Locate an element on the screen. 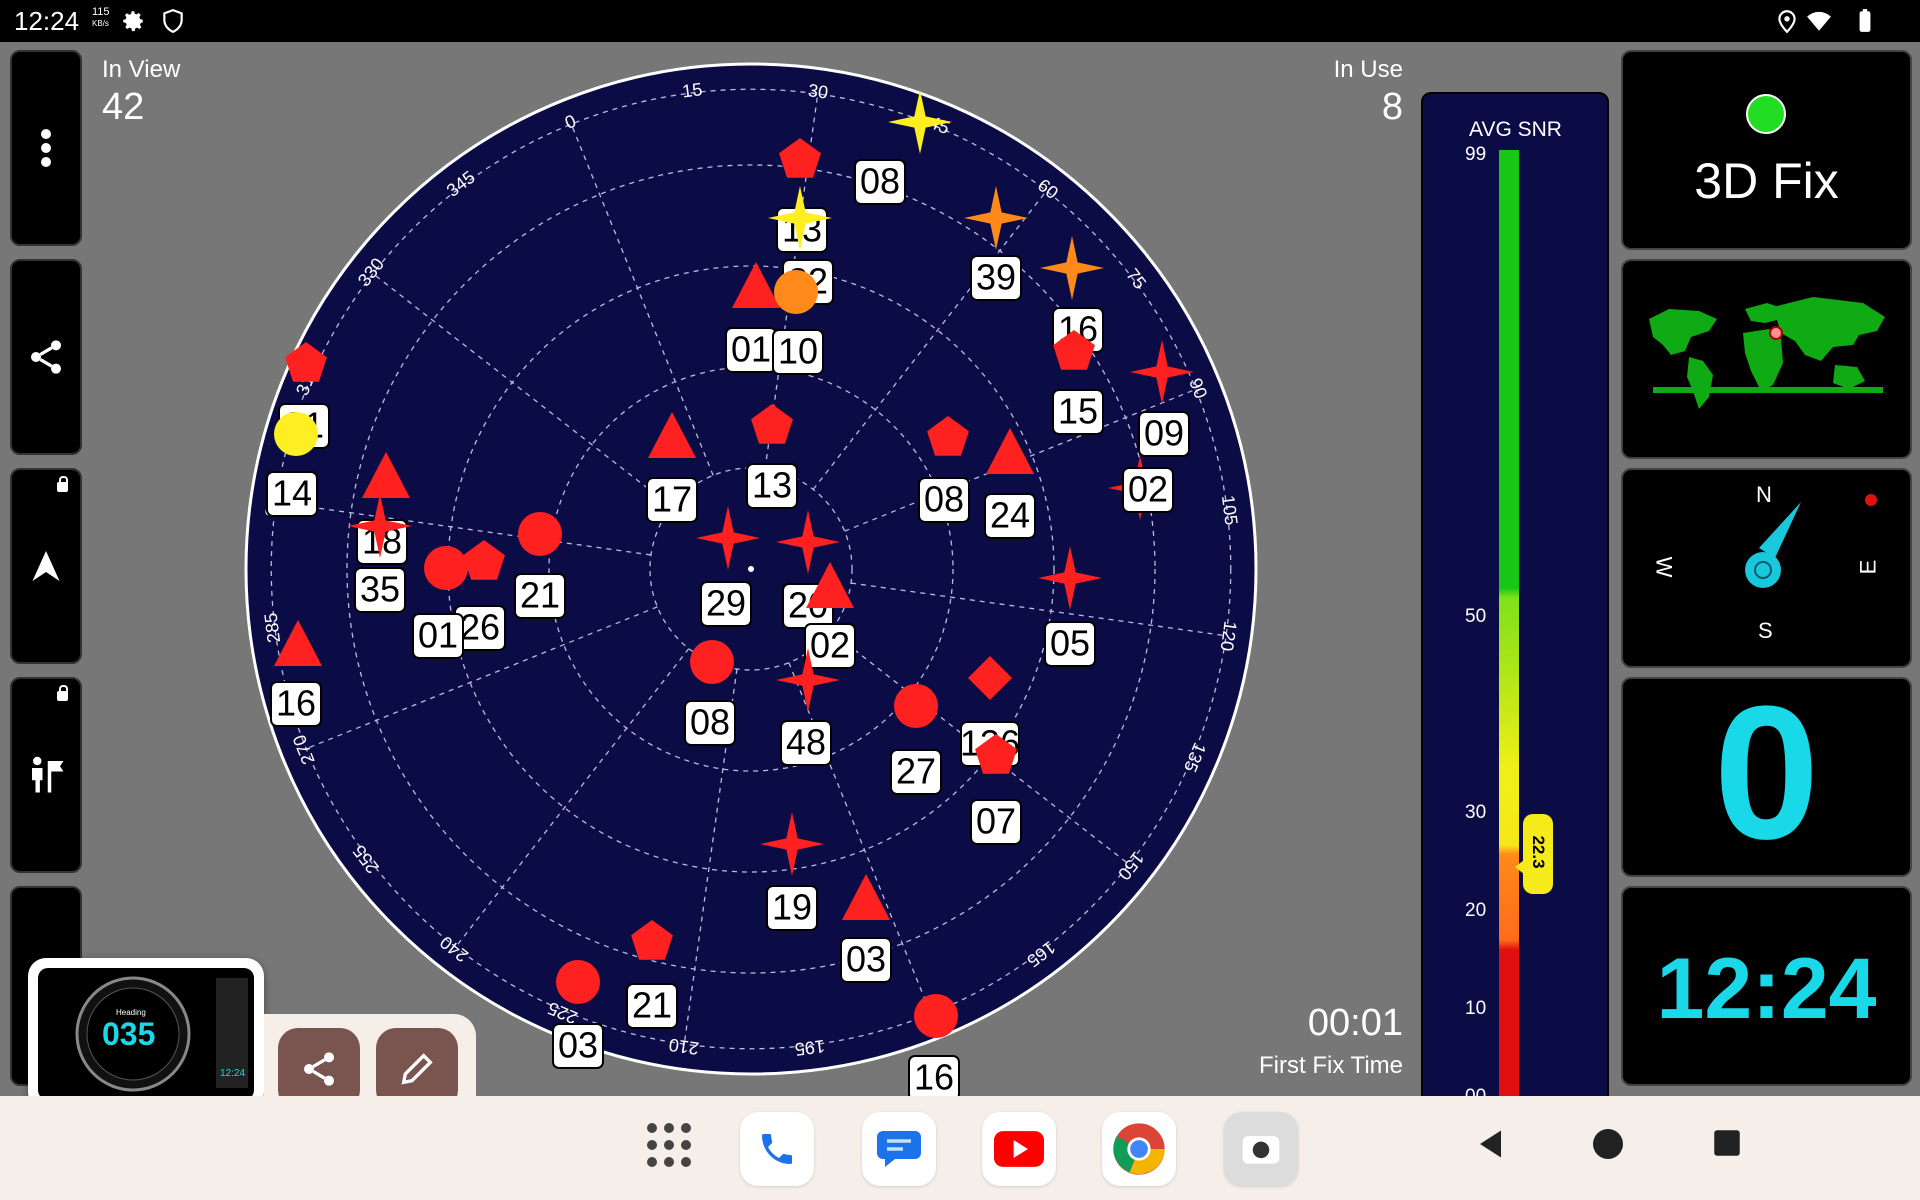  back-icon is located at coordinates (1492, 1144).